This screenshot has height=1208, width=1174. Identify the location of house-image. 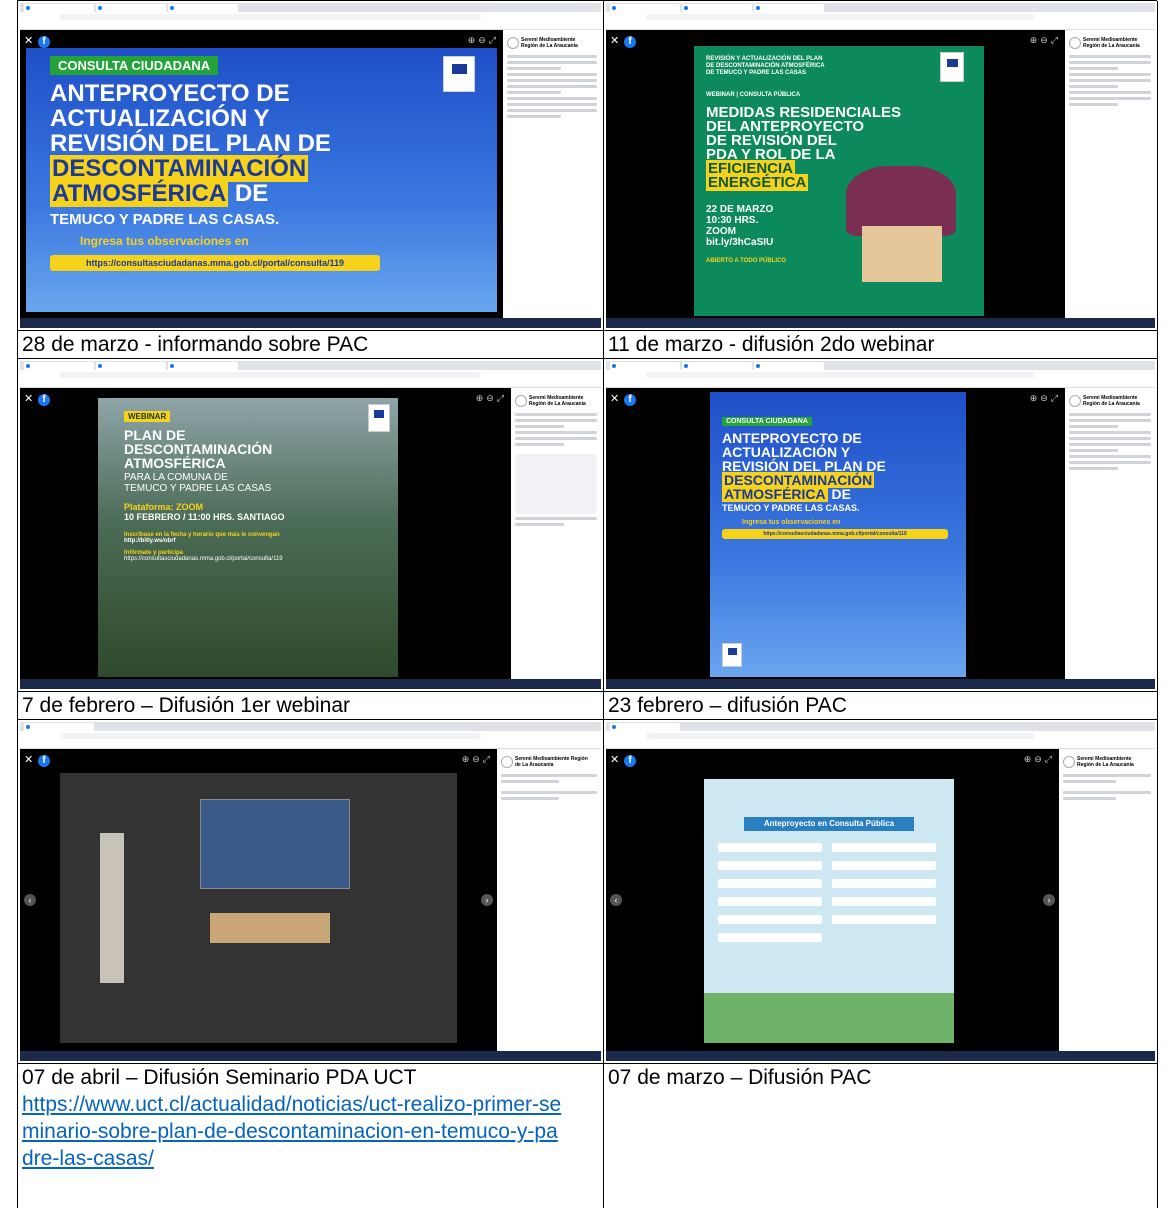
(902, 254).